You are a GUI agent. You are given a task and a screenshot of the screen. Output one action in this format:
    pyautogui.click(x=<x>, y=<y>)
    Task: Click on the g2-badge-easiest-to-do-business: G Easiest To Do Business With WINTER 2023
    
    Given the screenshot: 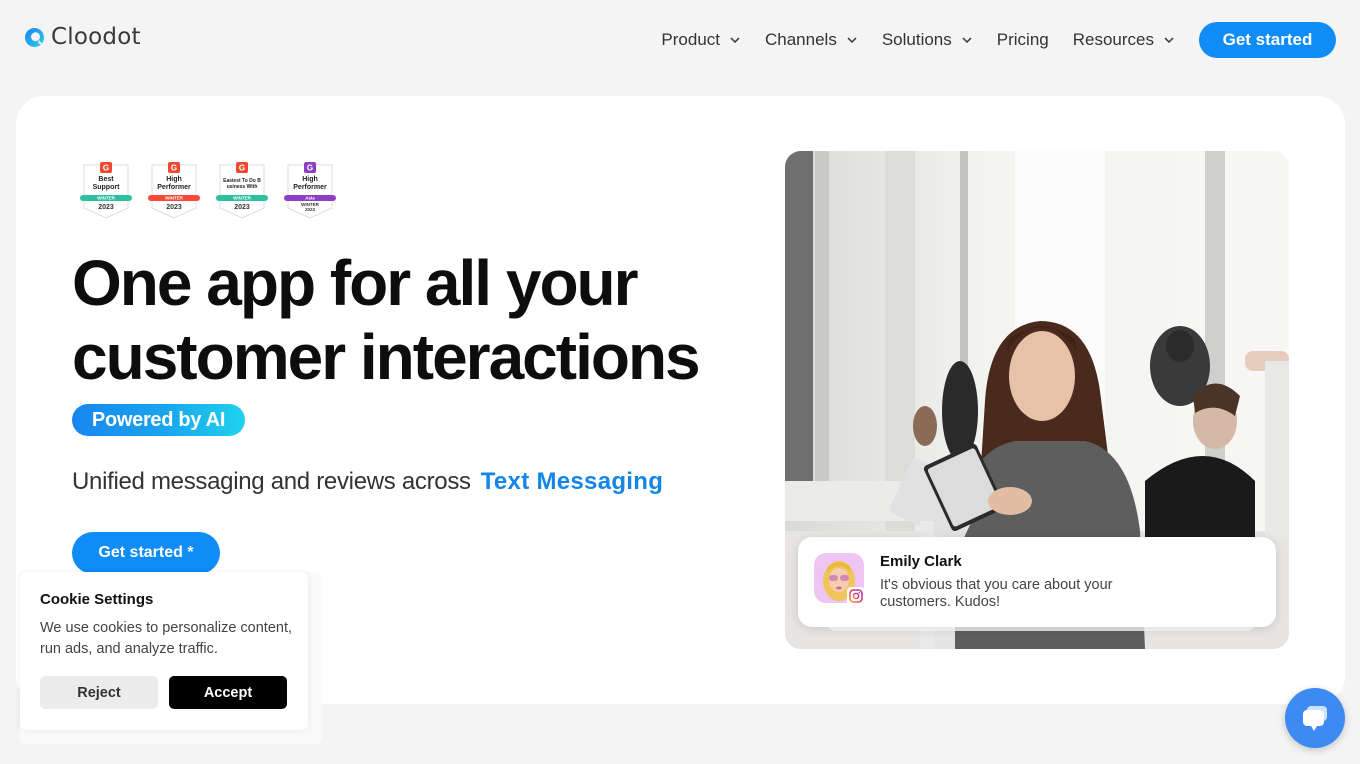 What is the action you would take?
    pyautogui.click(x=242, y=191)
    